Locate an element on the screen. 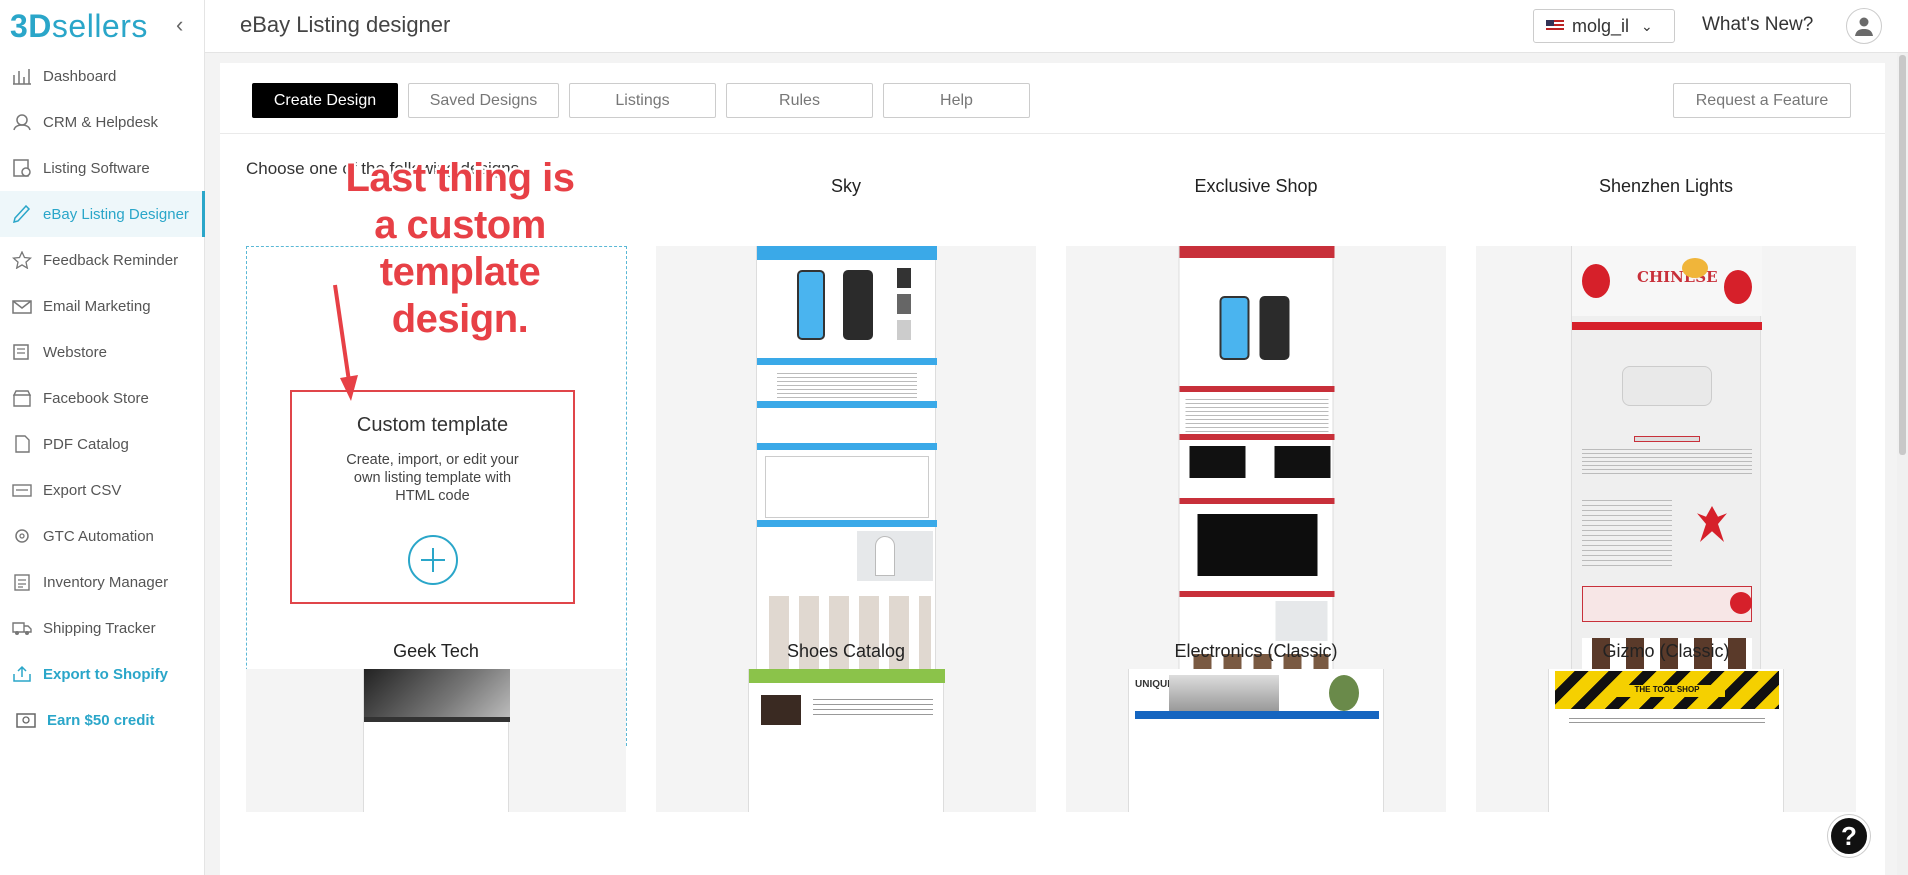 The image size is (1908, 875). chart-icon is located at coordinates (22, 76).